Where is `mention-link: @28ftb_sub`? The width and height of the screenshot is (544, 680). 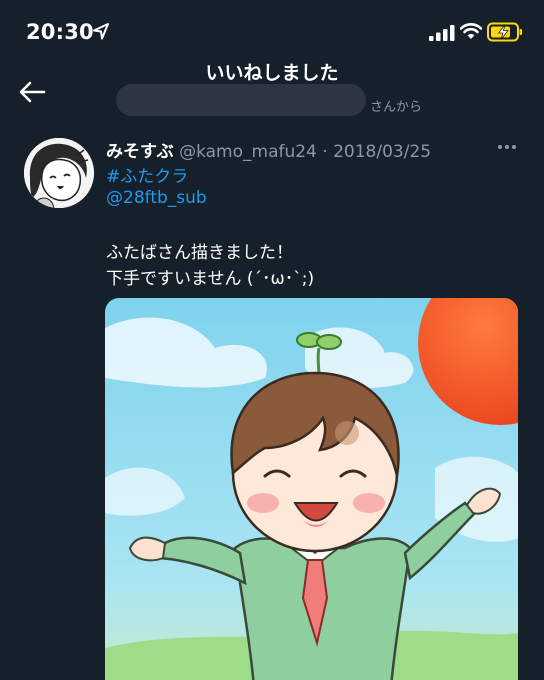 mention-link: @28ftb_sub is located at coordinates (156, 198).